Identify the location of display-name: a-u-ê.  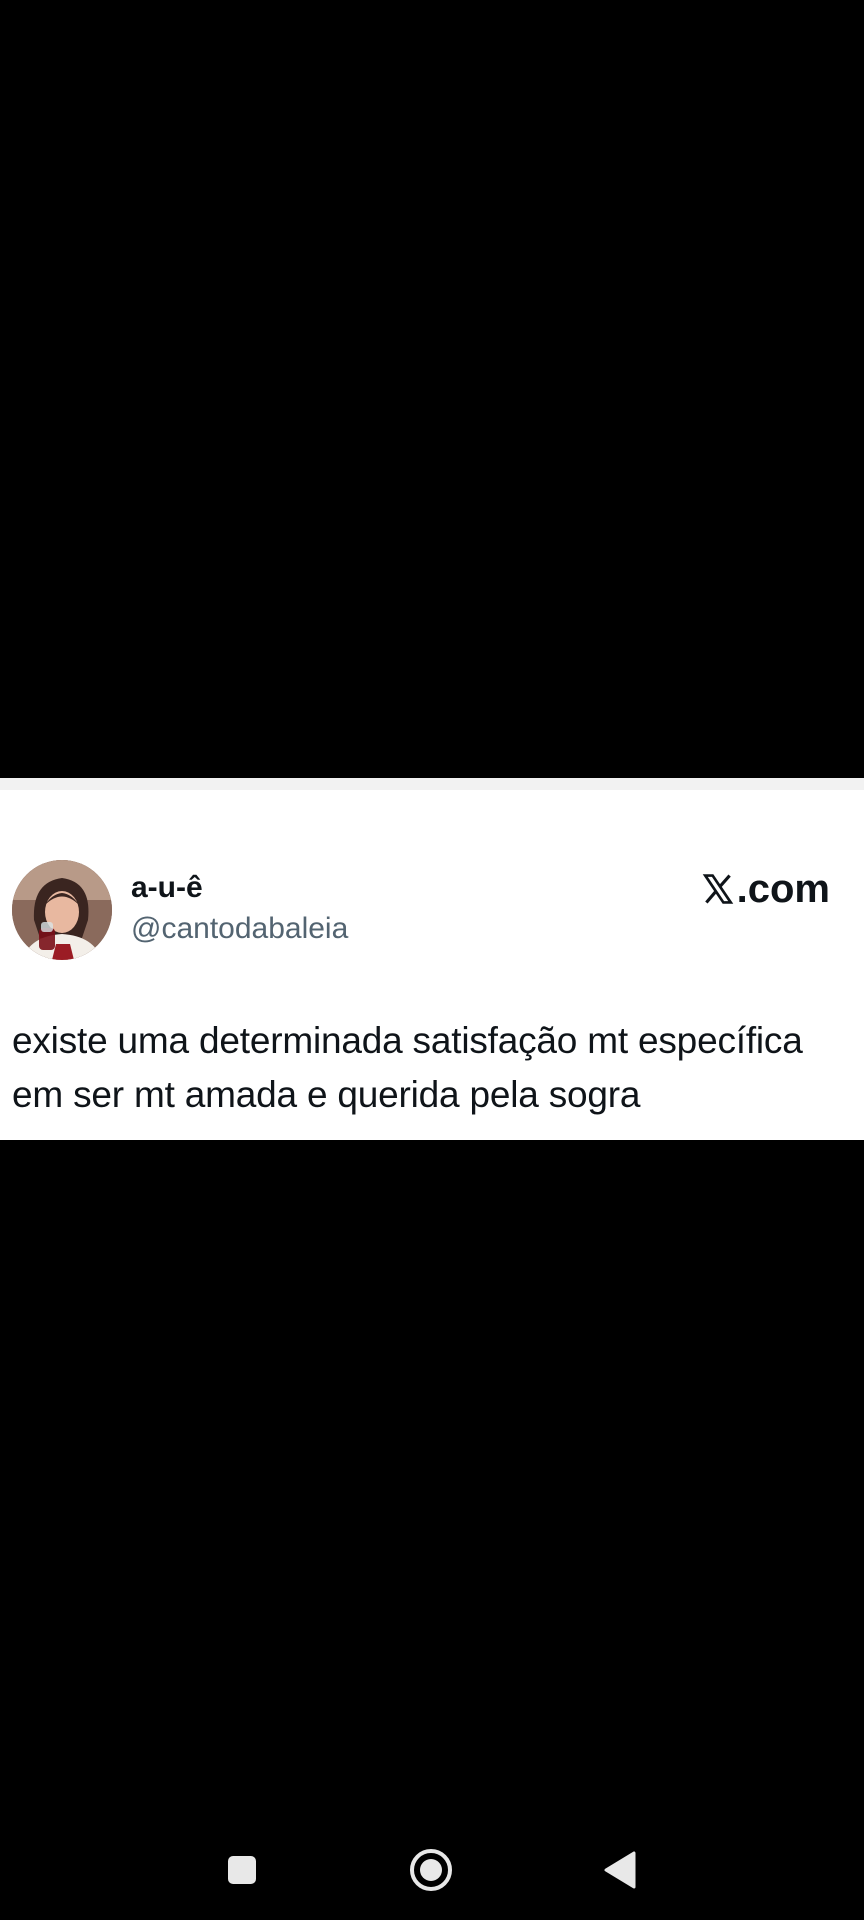
(167, 888).